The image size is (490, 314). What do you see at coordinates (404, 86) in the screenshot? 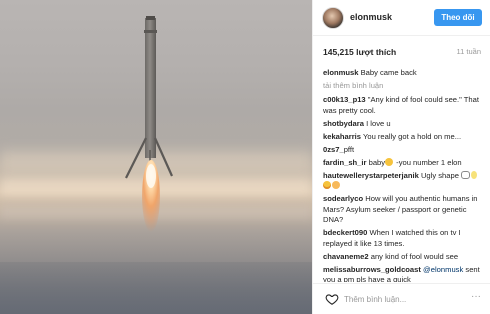
I see `load-more-comments: tải thêm bình luận` at bounding box center [404, 86].